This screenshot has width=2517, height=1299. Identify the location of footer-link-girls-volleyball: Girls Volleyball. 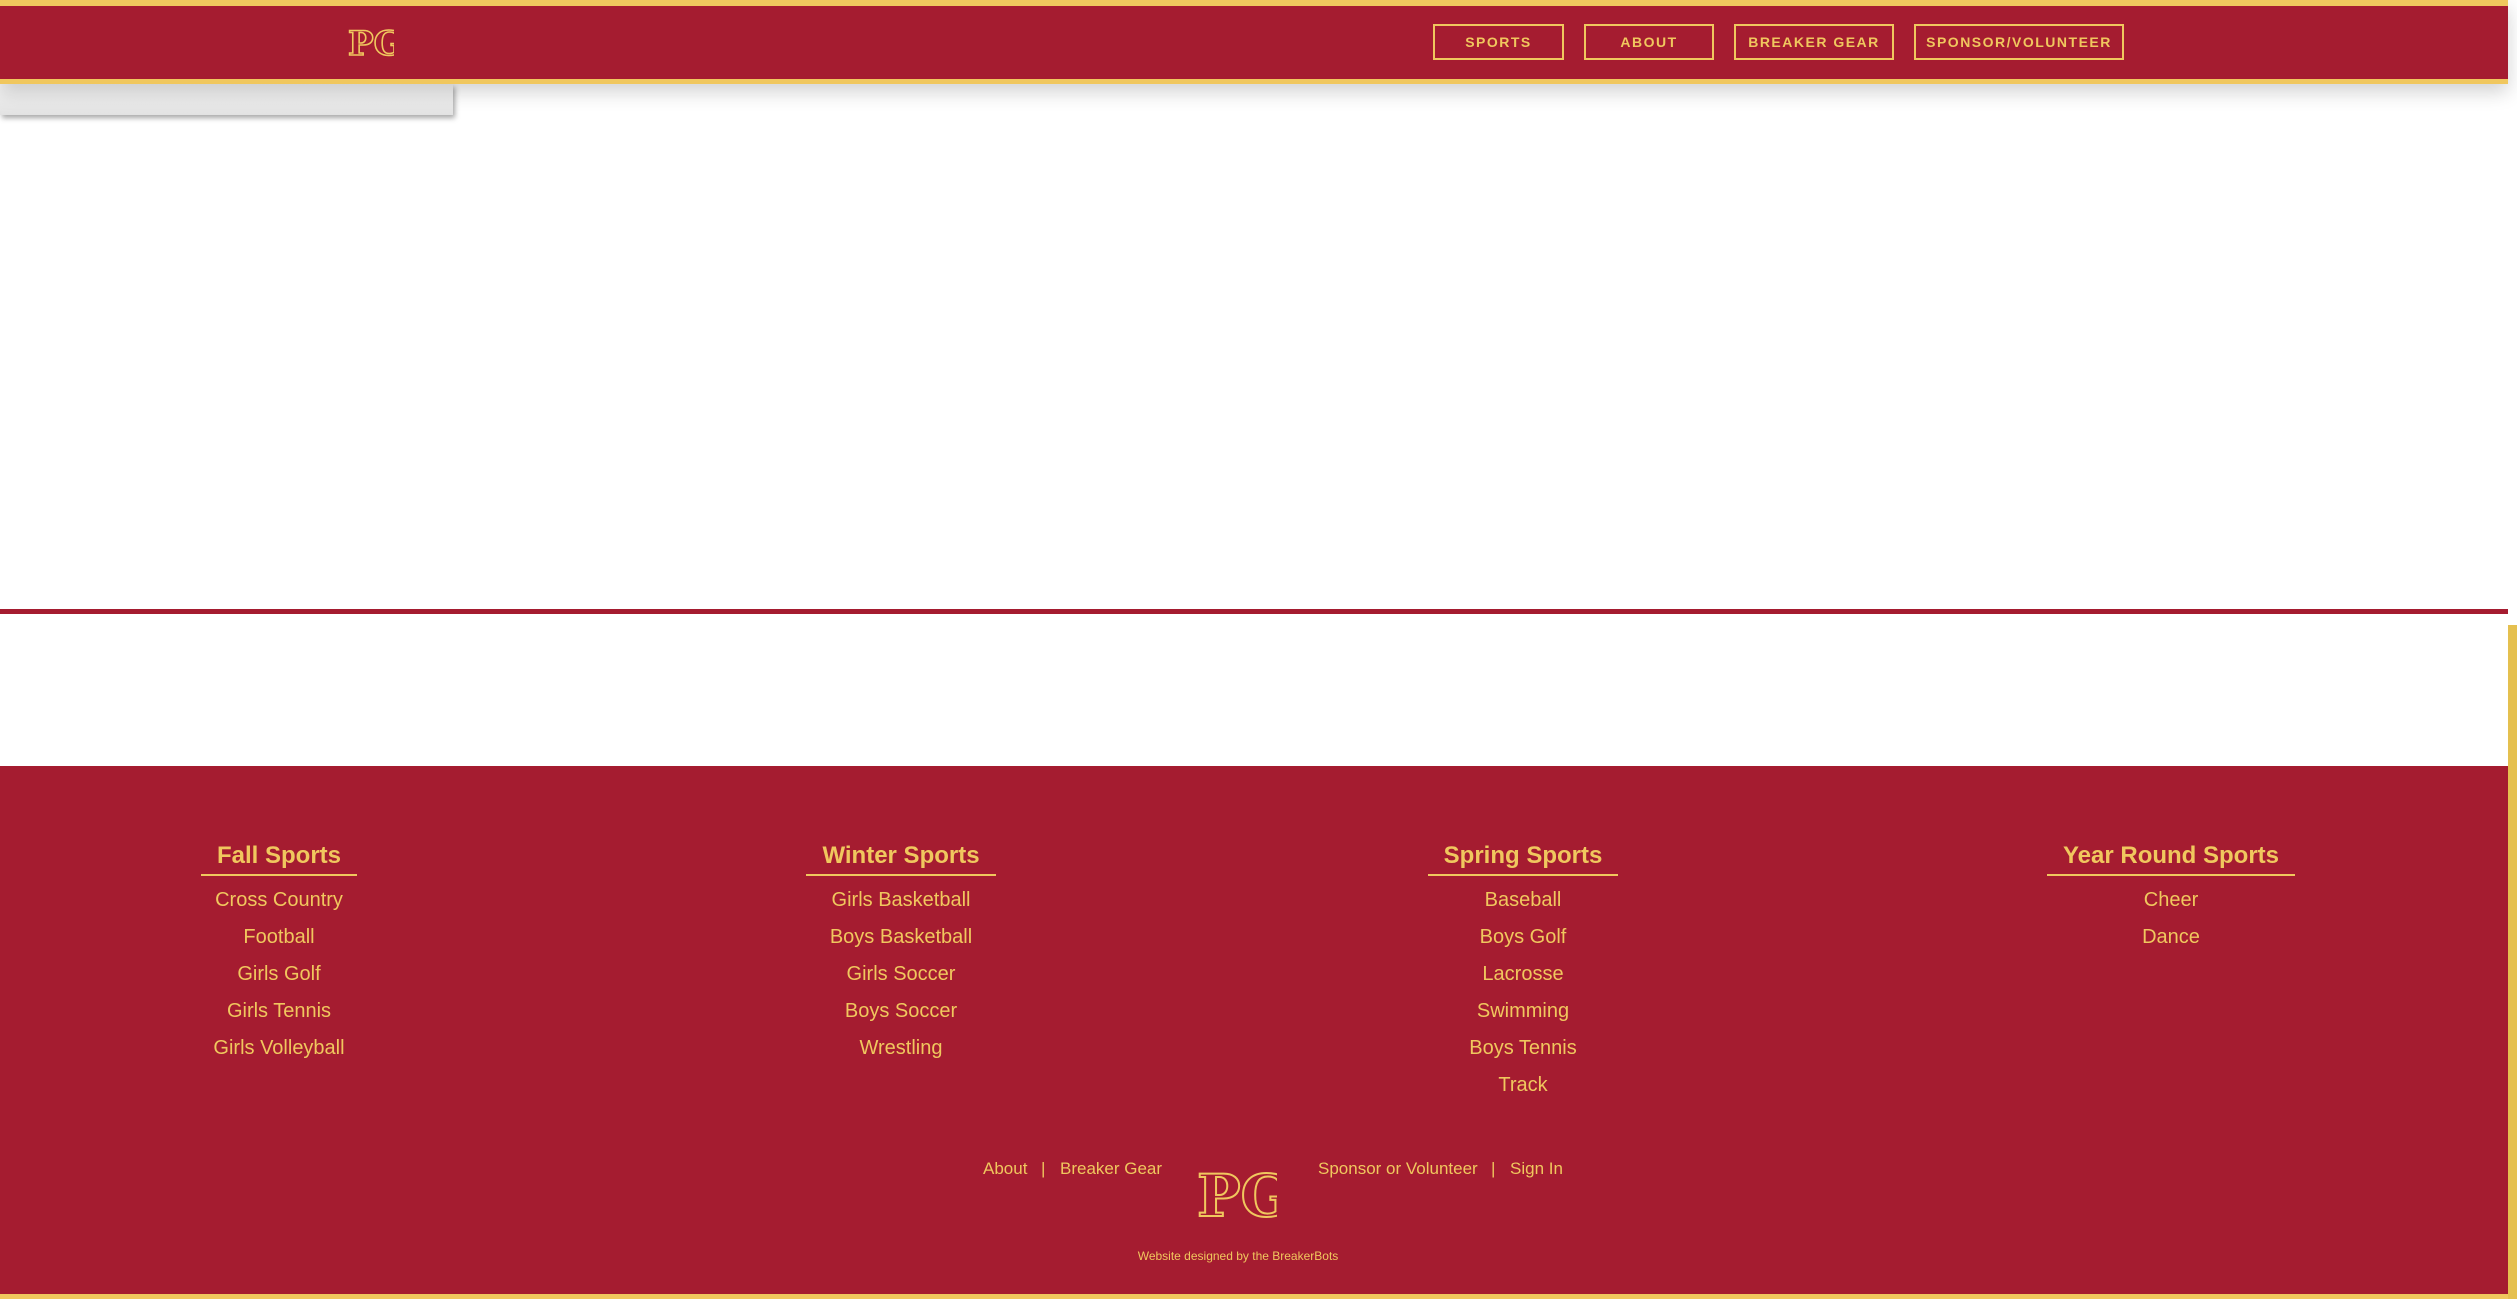
(279, 1048).